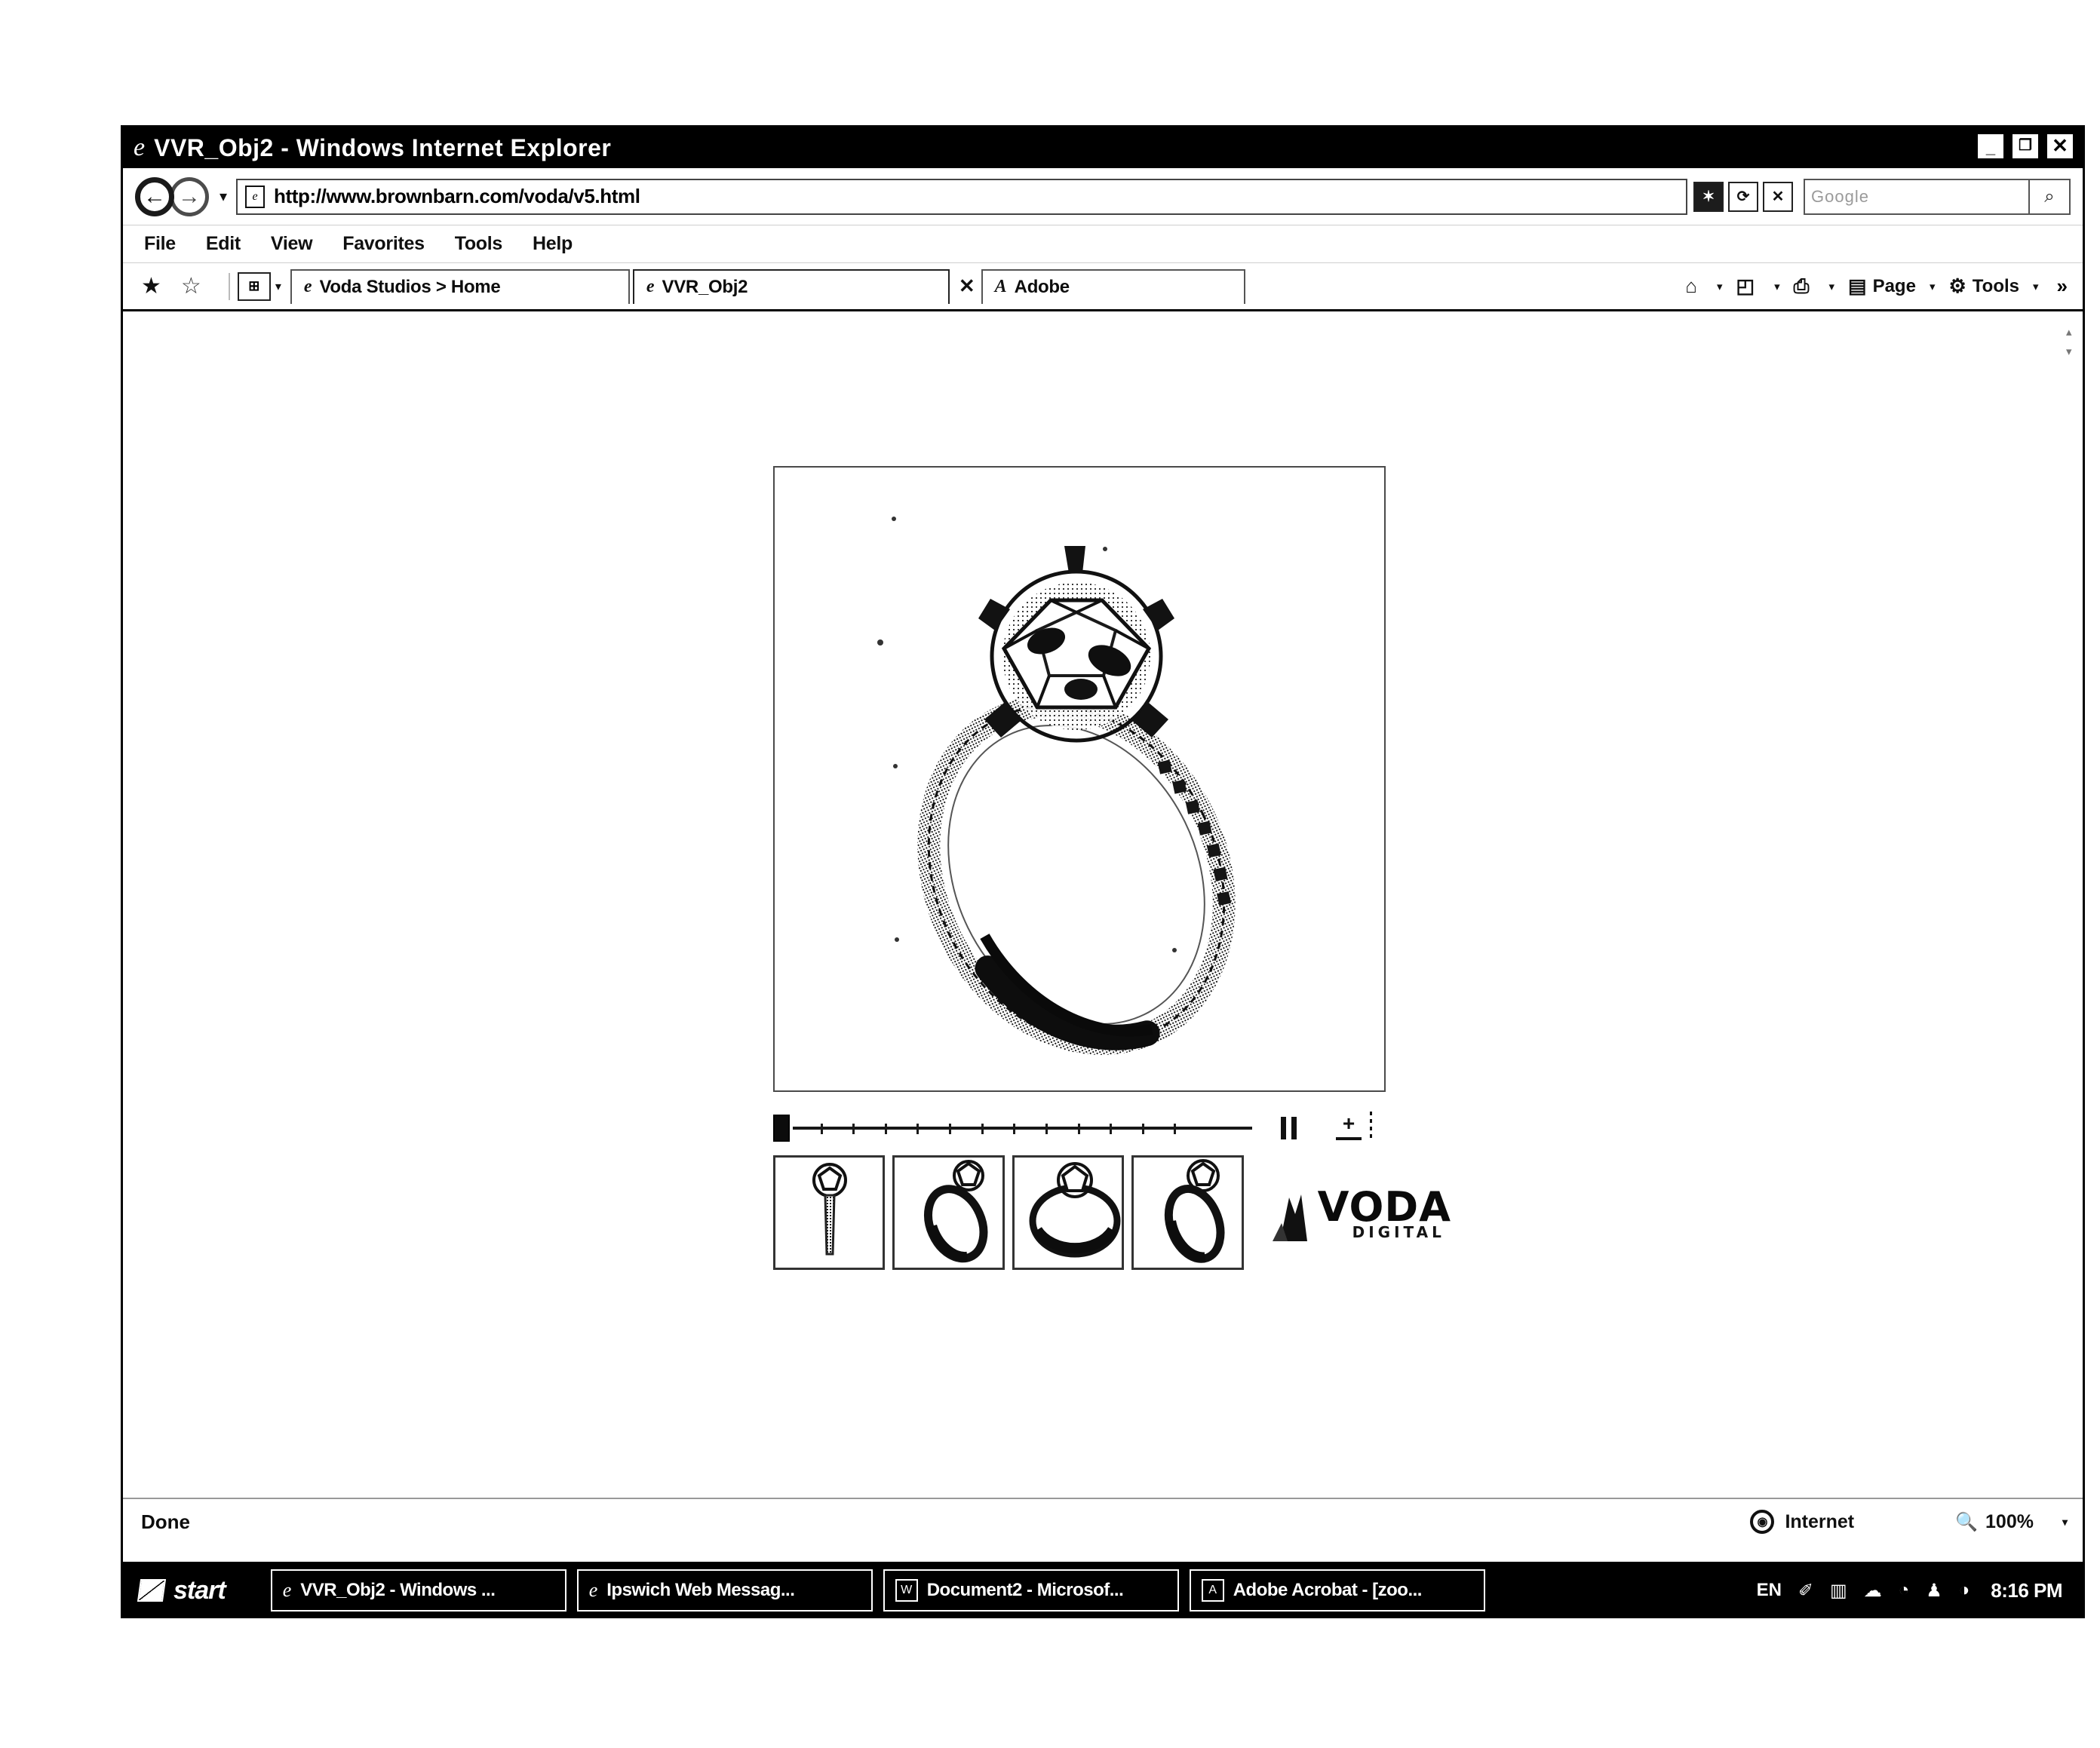 This screenshot has height=1748, width=2100. What do you see at coordinates (383, 147) in the screenshot?
I see `window-title: VVR_Obj2 - Windows Internet Explorer` at bounding box center [383, 147].